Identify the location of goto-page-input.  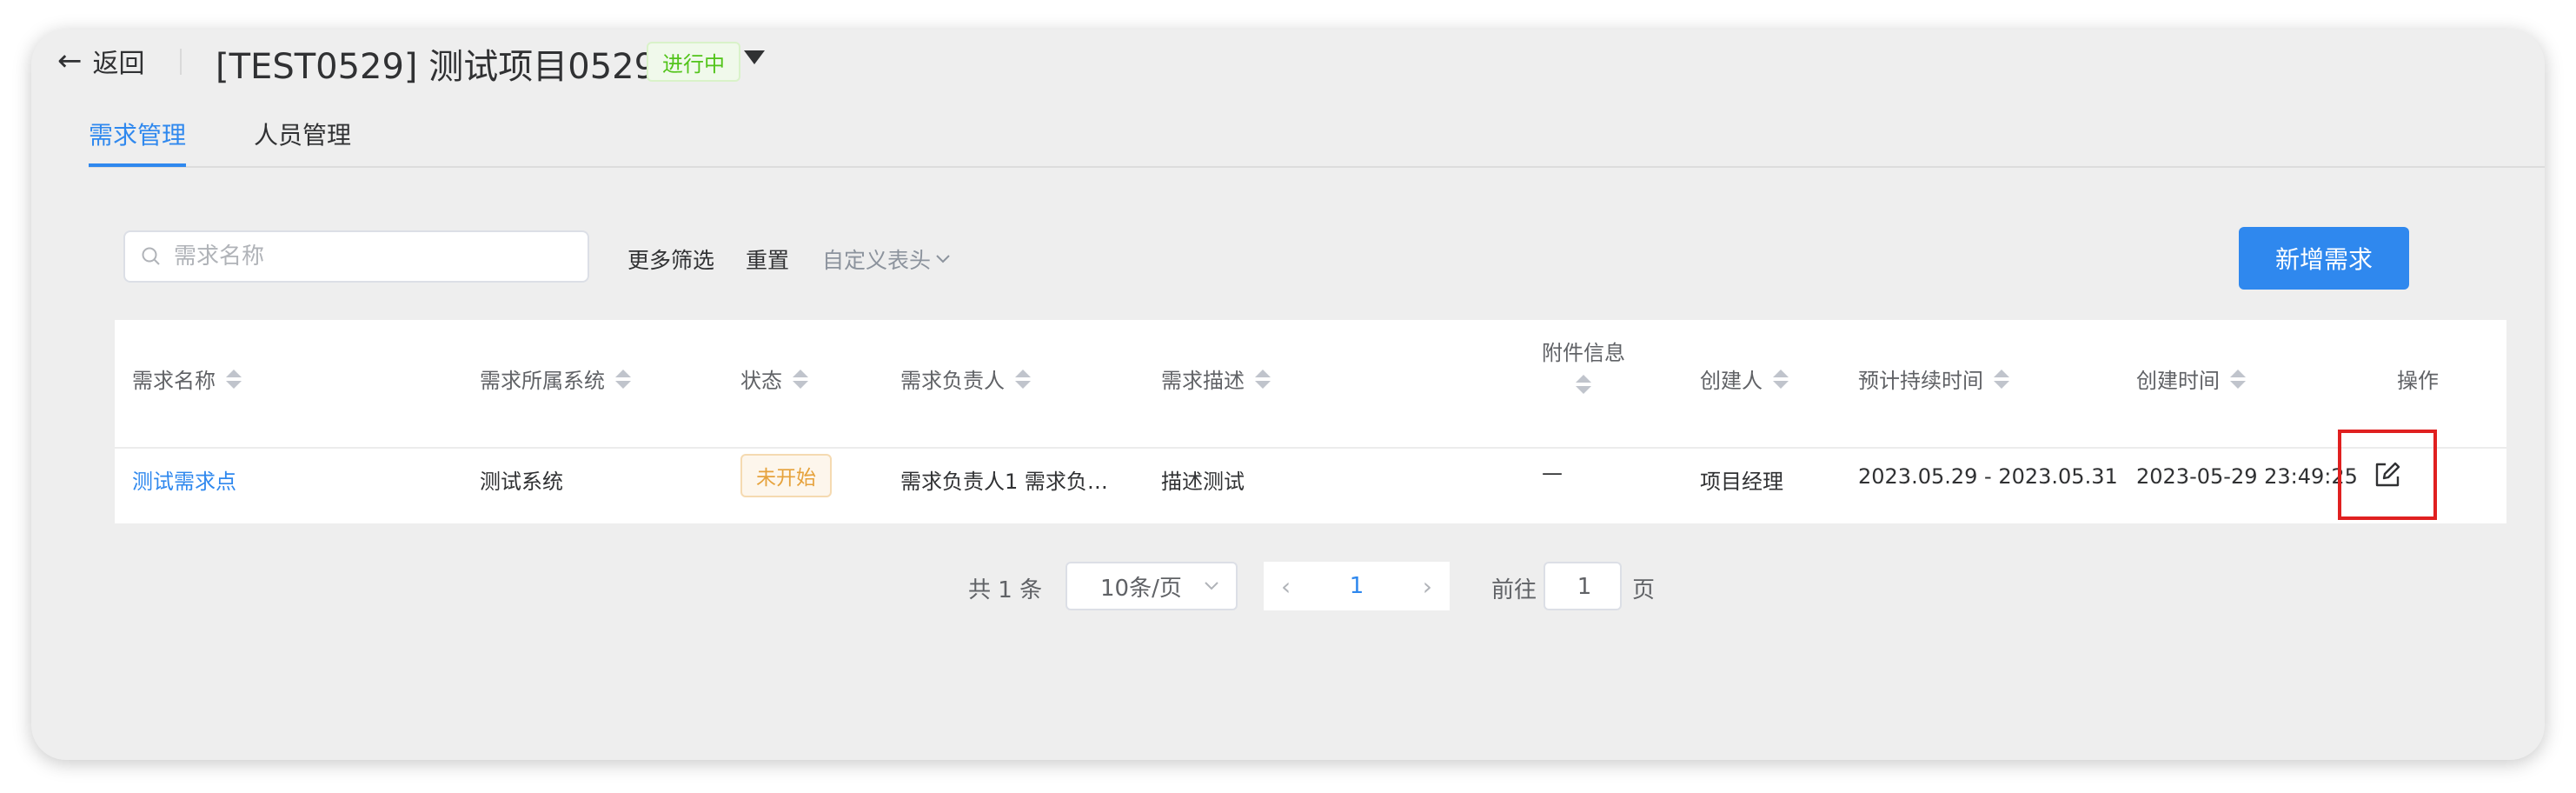
(1584, 586).